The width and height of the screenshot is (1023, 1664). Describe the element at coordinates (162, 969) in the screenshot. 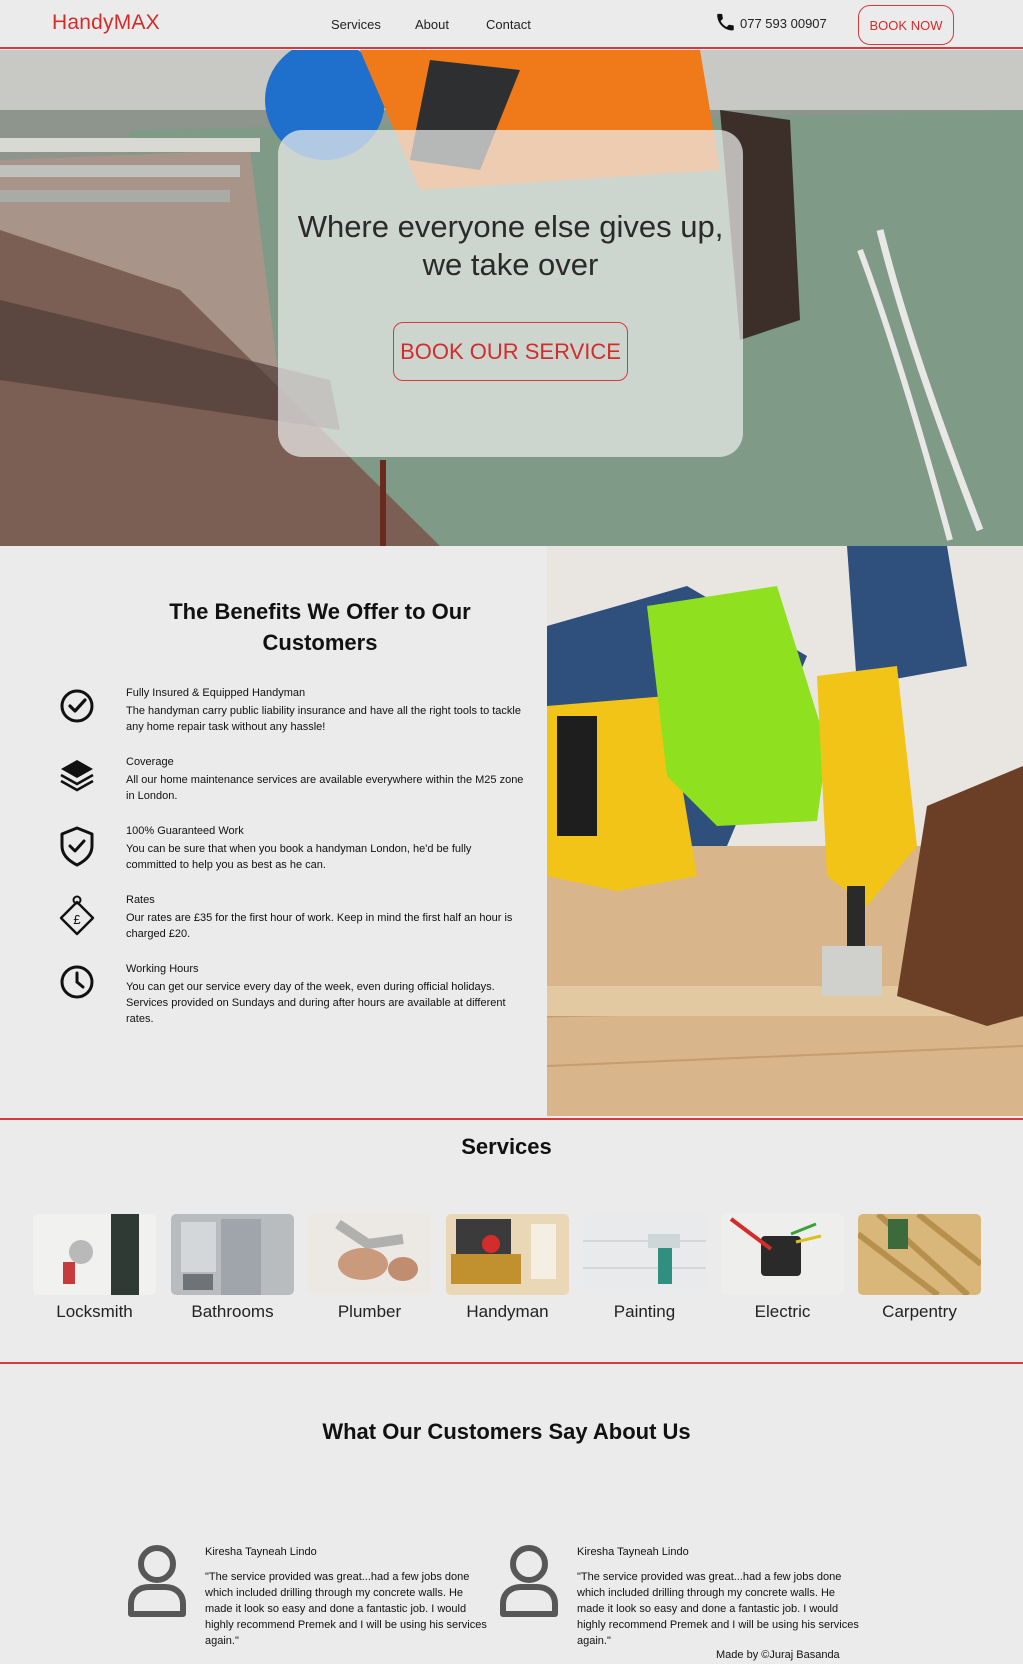

I see `benefit-heading: Working Hours` at that location.